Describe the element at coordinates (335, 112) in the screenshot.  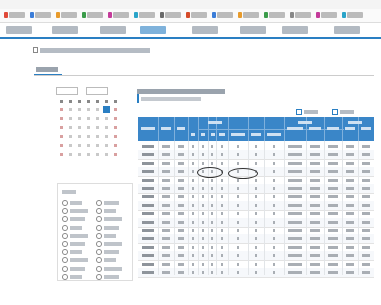
I see `export-icon` at that location.